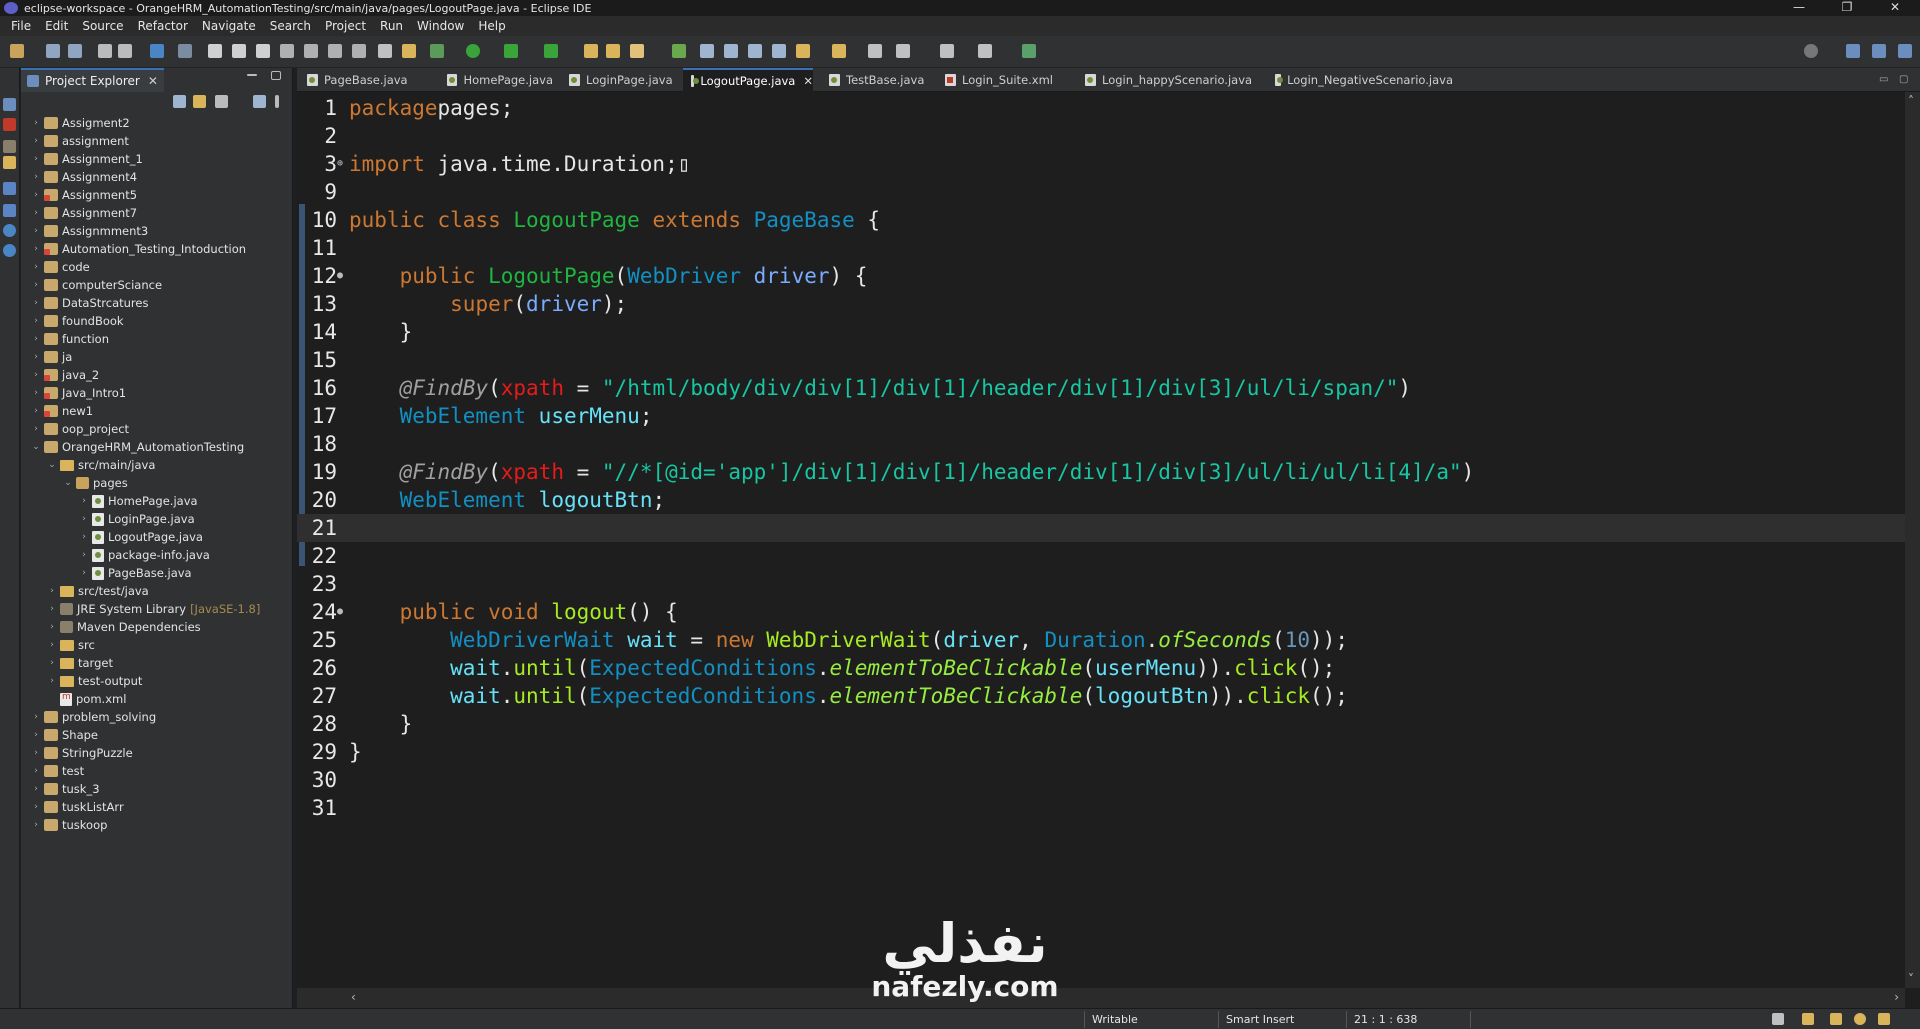  What do you see at coordinates (1101, 556) in the screenshot?
I see `code-line: 22` at bounding box center [1101, 556].